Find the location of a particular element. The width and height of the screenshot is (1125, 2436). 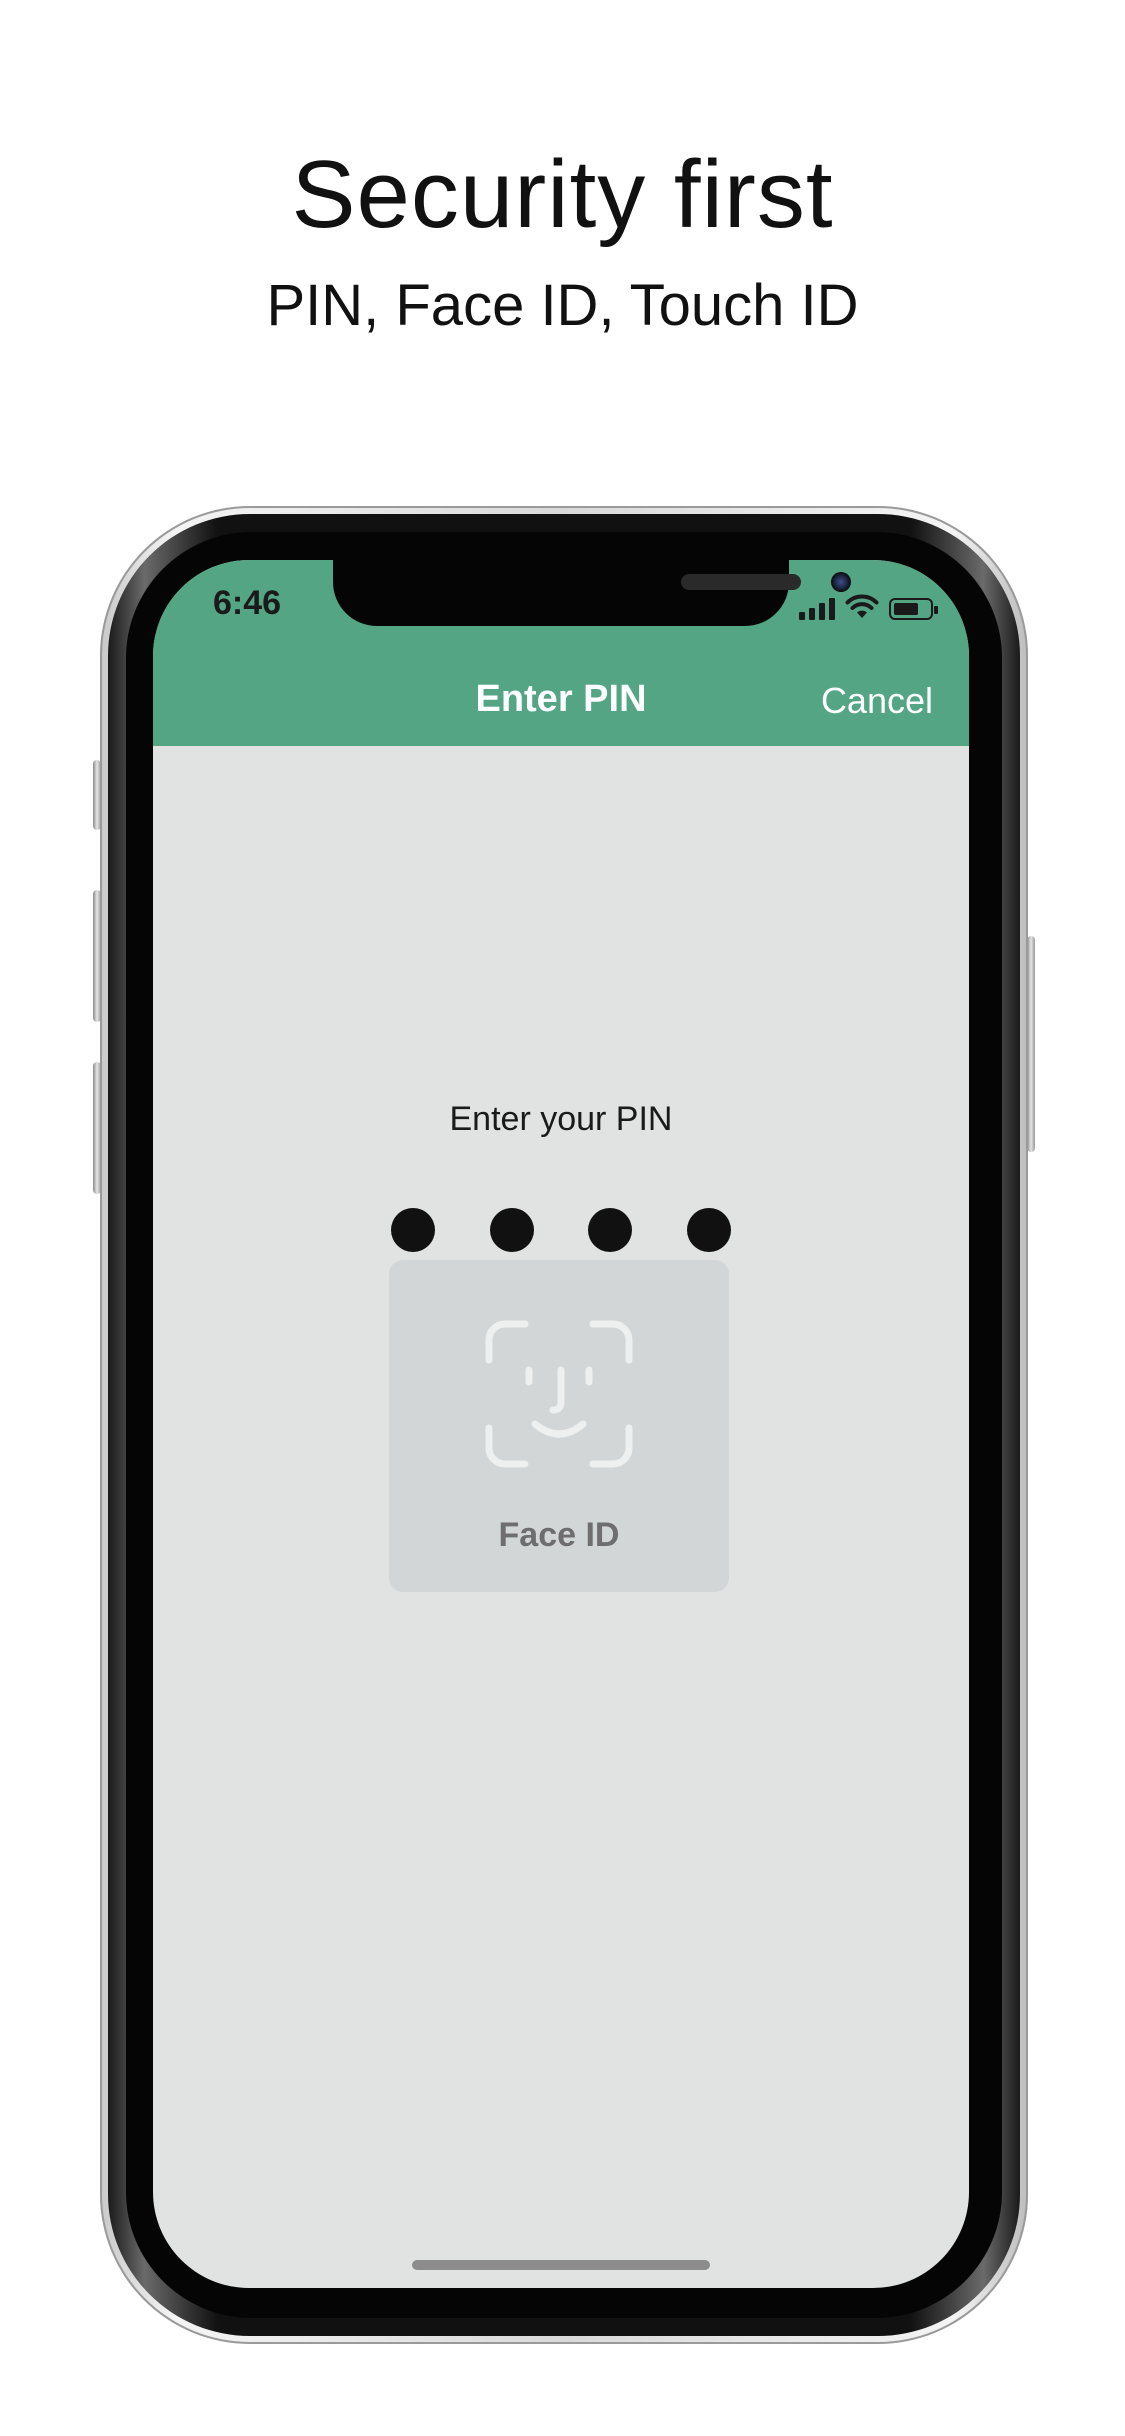

status-time: 6:46 is located at coordinates (247, 603).